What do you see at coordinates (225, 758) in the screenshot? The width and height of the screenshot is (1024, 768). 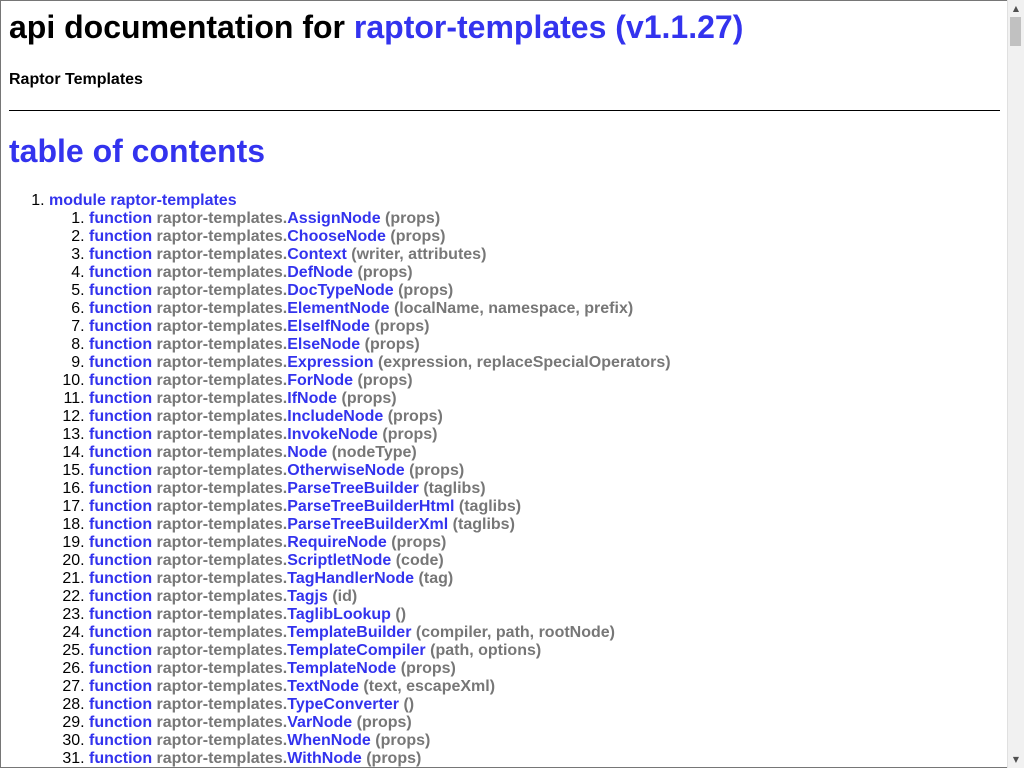 I see `function-link: function raptor-templates.WithNode` at bounding box center [225, 758].